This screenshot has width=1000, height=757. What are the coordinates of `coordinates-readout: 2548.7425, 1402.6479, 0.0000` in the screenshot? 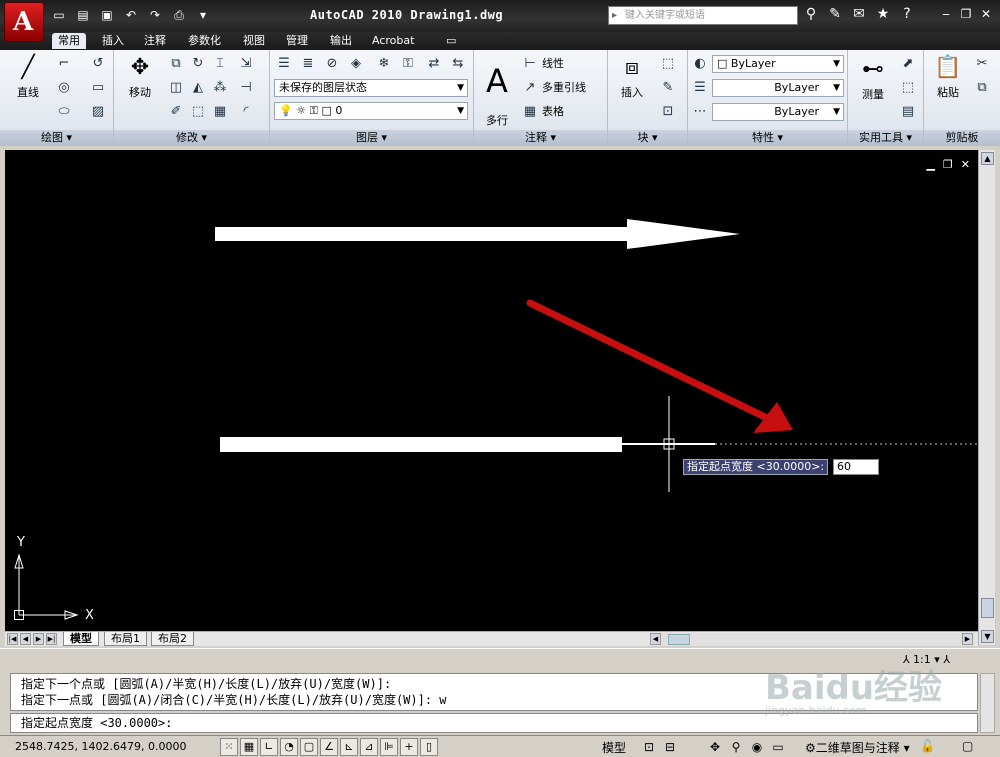 It's located at (100, 746).